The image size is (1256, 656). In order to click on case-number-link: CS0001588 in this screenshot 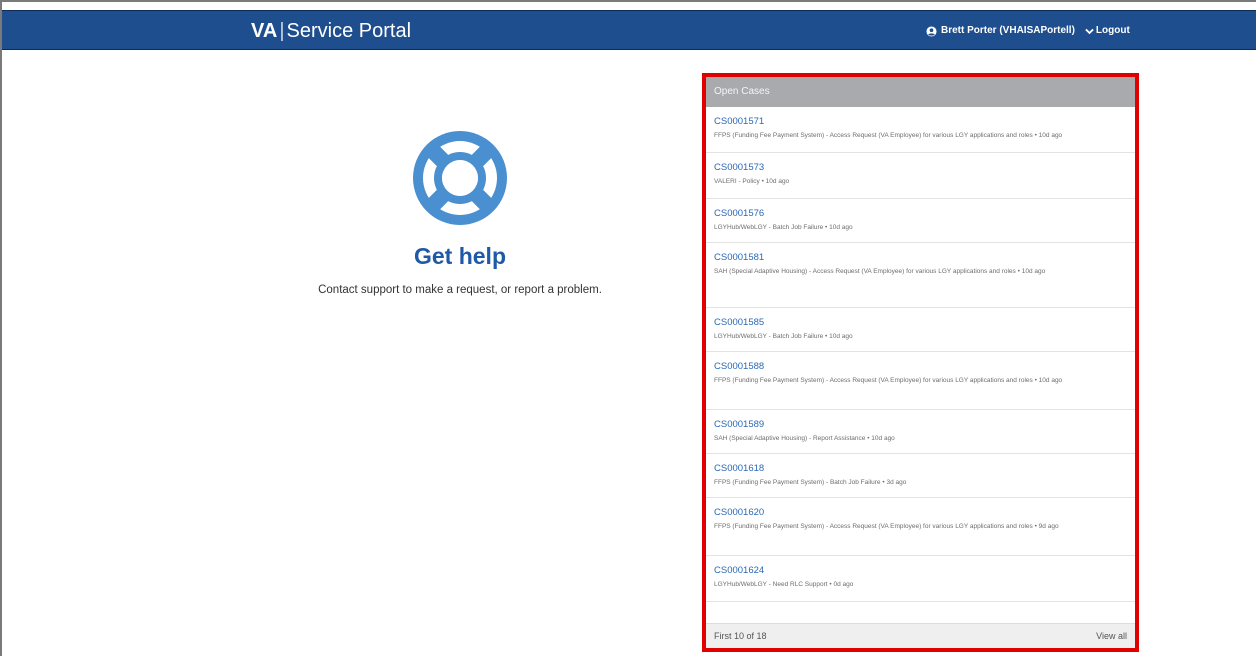, I will do `click(918, 366)`.